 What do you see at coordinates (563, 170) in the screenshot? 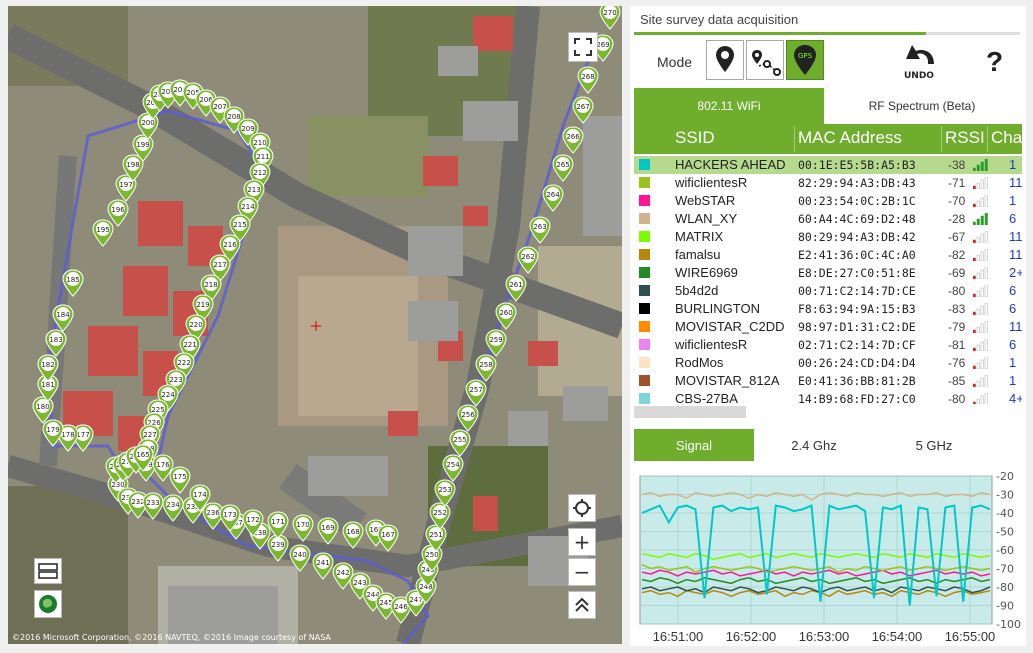
I see `map-pin: 265` at bounding box center [563, 170].